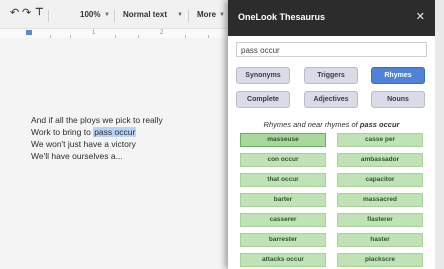 The width and height of the screenshot is (444, 269). Describe the element at coordinates (283, 220) in the screenshot. I see `rhyme-result: casserer` at that location.